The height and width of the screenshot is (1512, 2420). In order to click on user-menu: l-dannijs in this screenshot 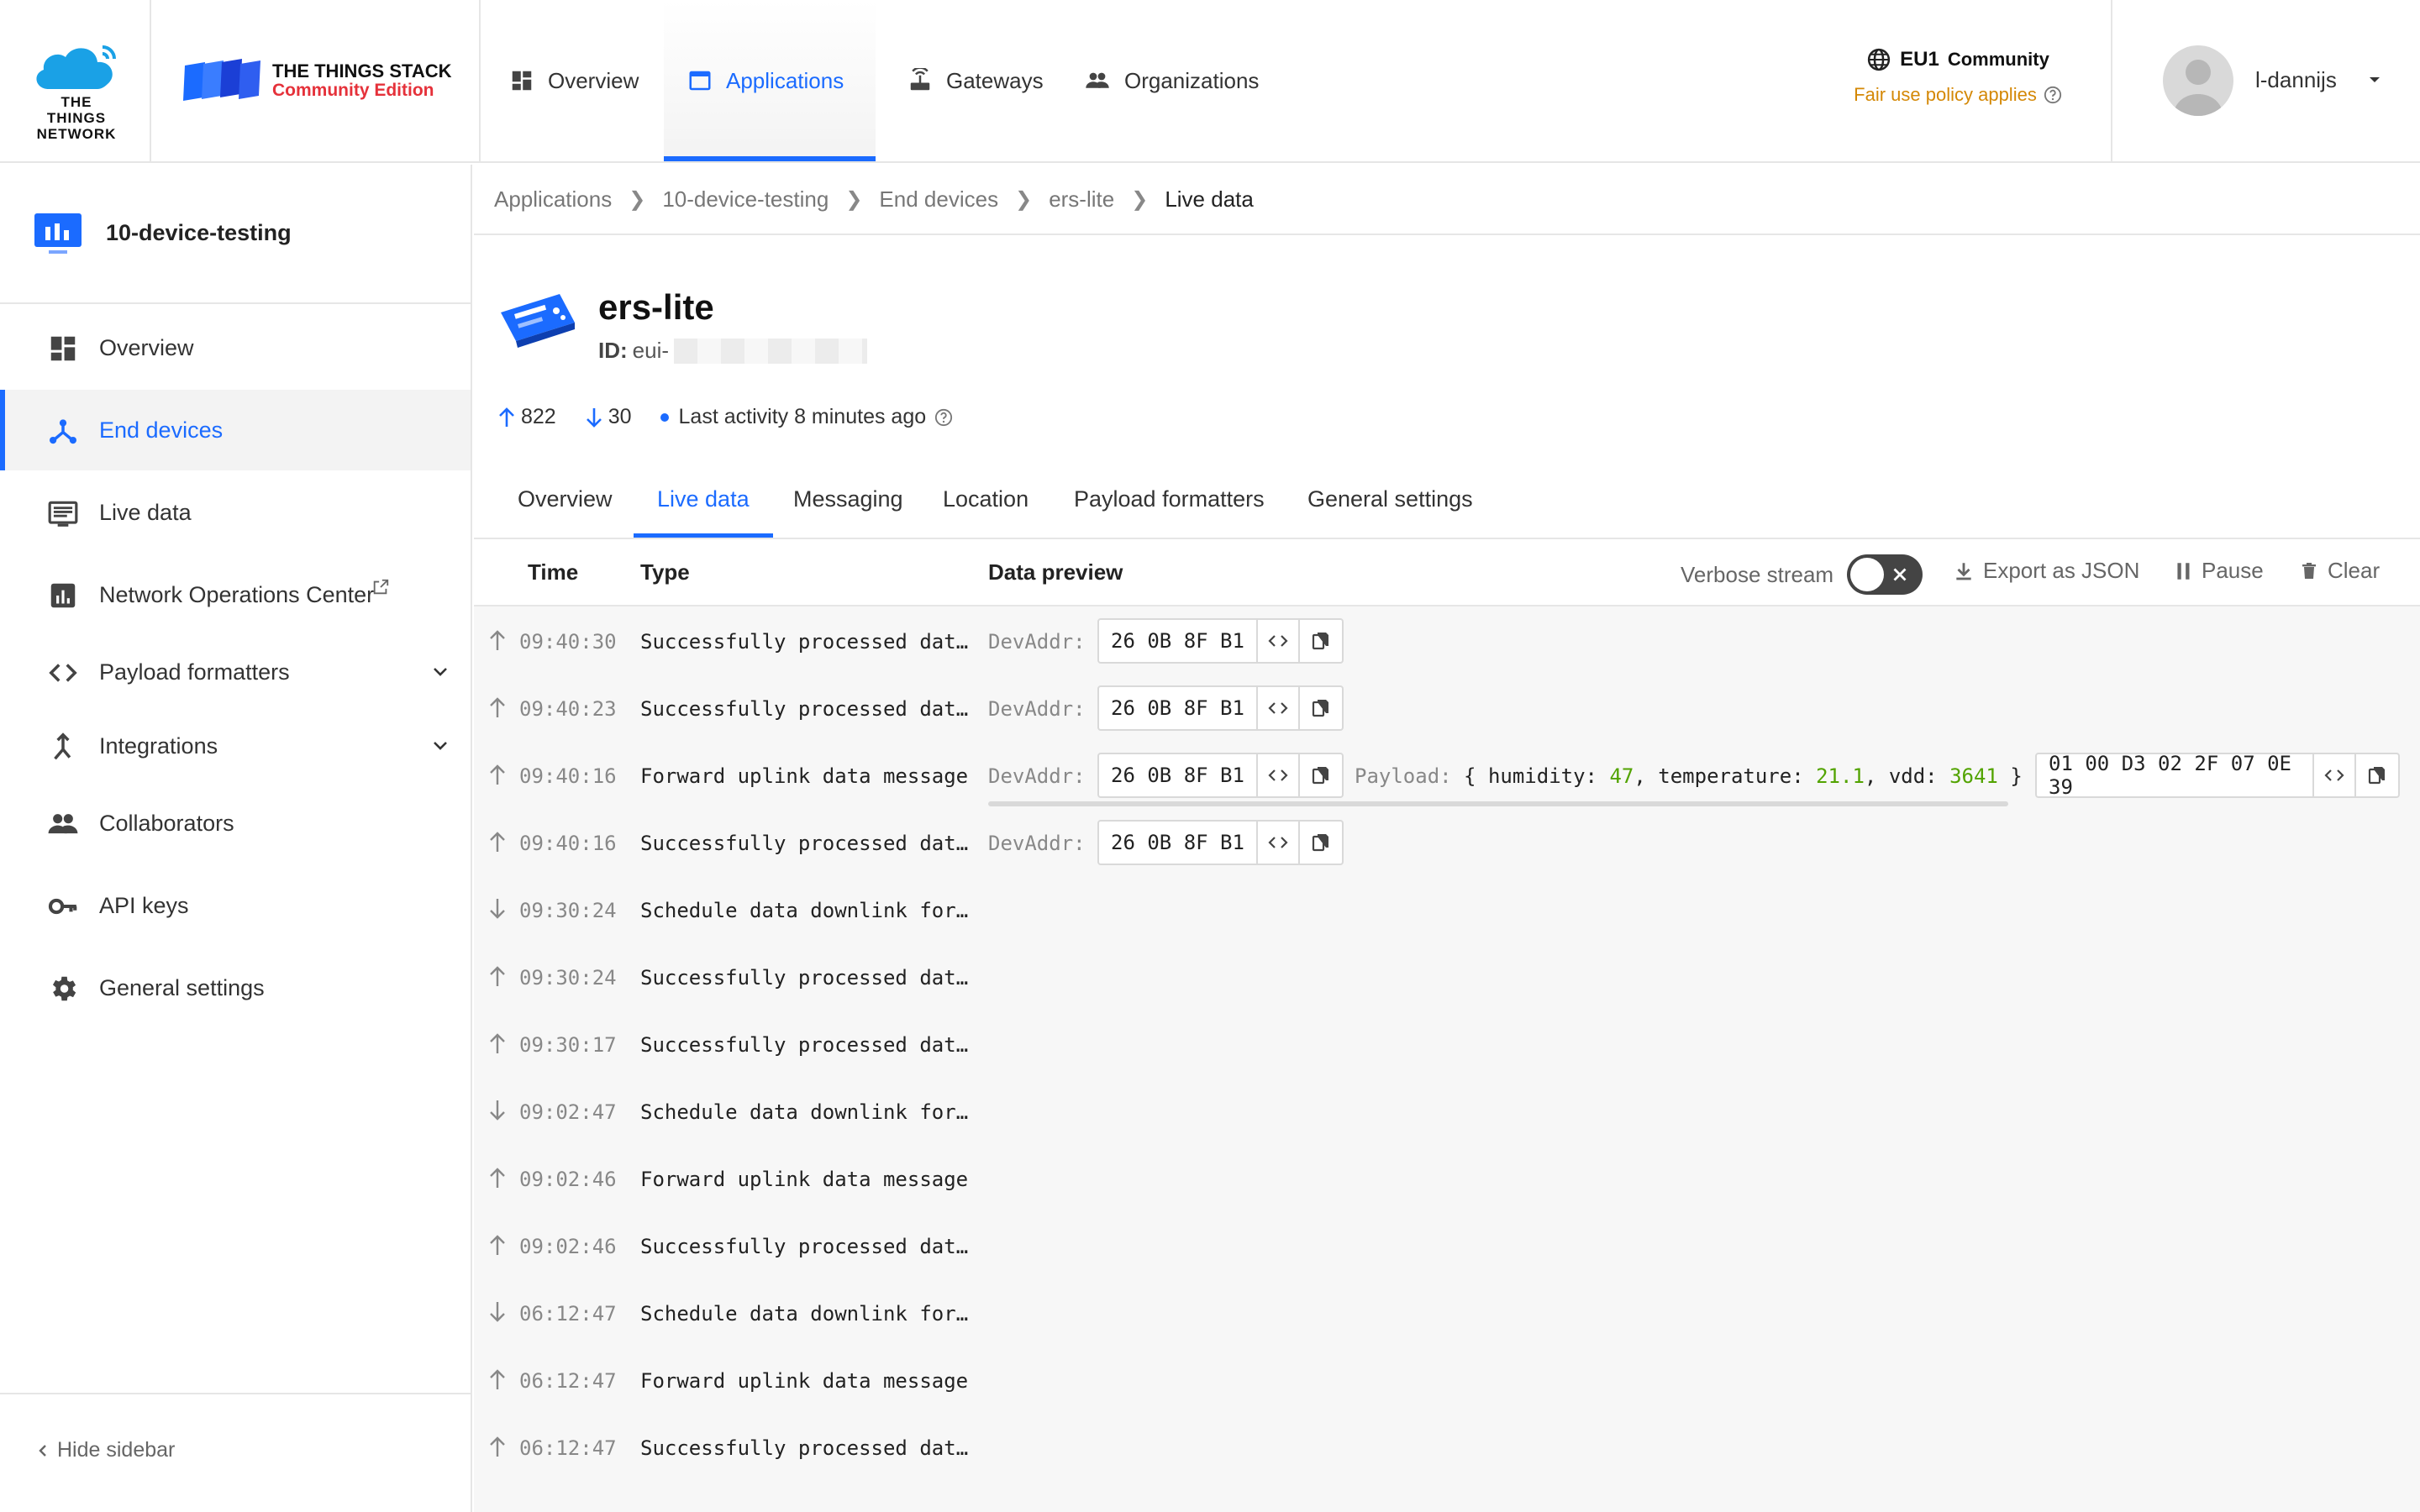, I will do `click(2266, 81)`.